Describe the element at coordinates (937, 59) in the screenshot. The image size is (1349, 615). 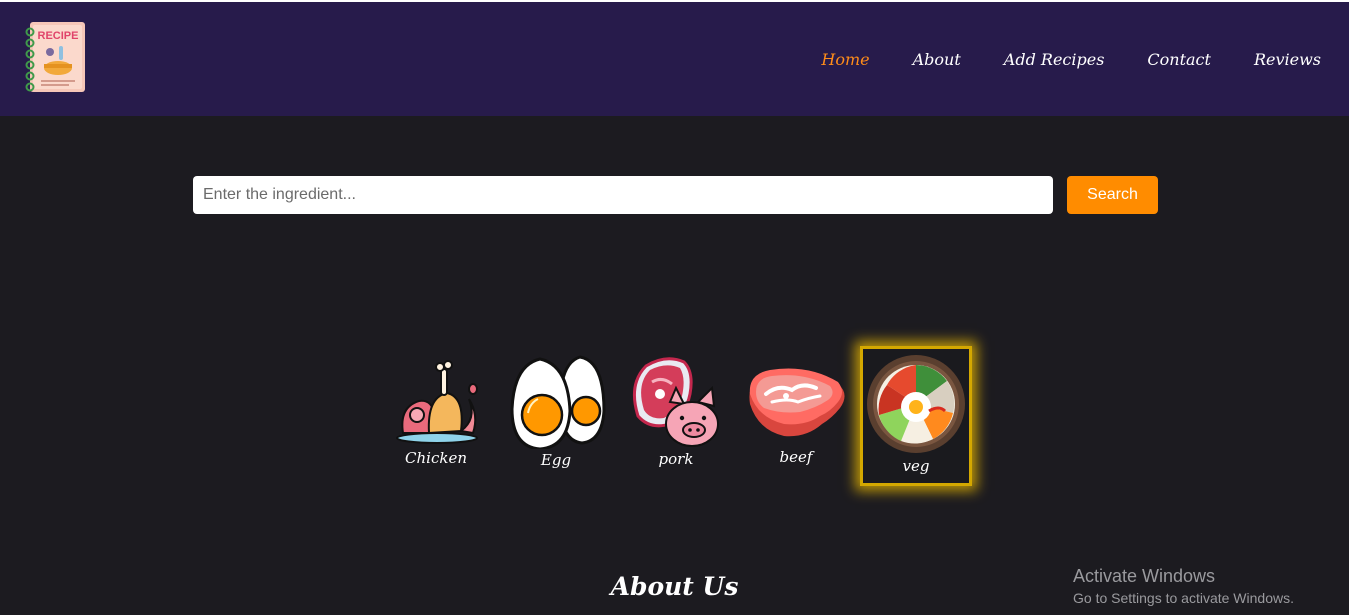
I see `nav-about: About` at that location.